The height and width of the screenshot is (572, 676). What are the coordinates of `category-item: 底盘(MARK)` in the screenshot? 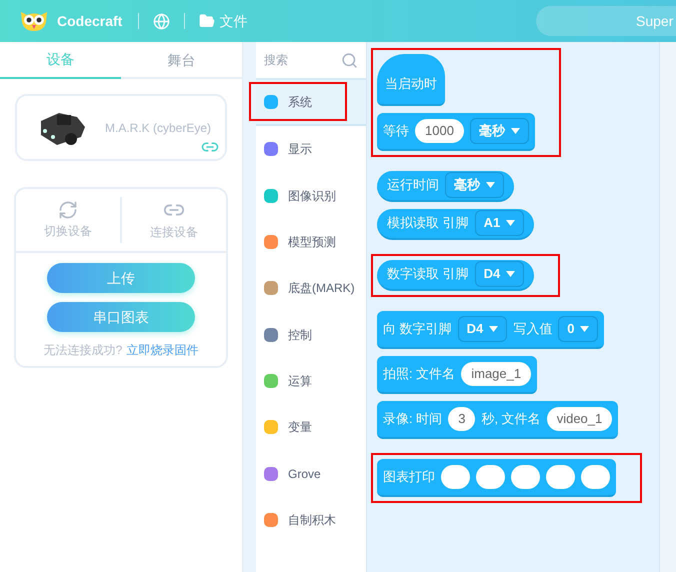 It's located at (311, 288).